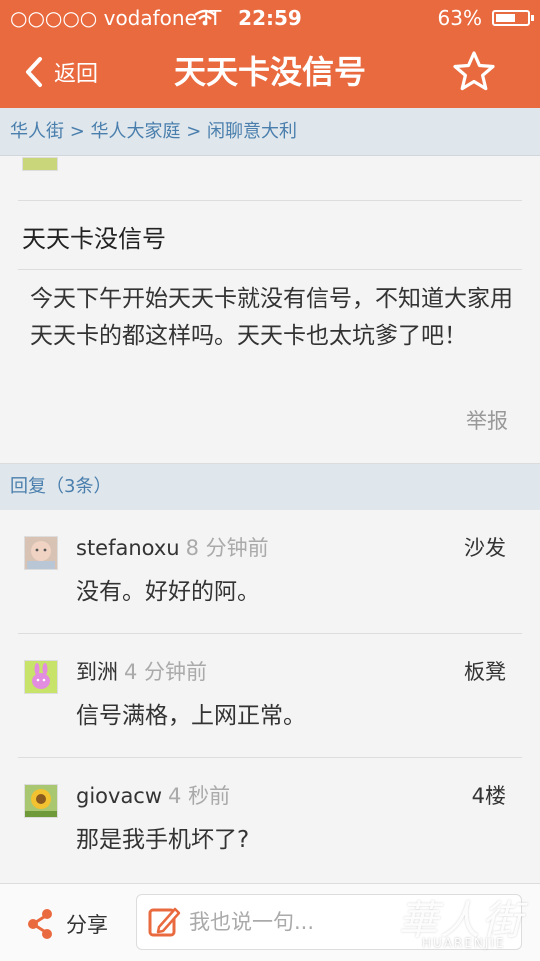  What do you see at coordinates (270, 572) in the screenshot?
I see `reply-item: stefanoxu 8 分钟前 沙发 没有。好好的阿。` at bounding box center [270, 572].